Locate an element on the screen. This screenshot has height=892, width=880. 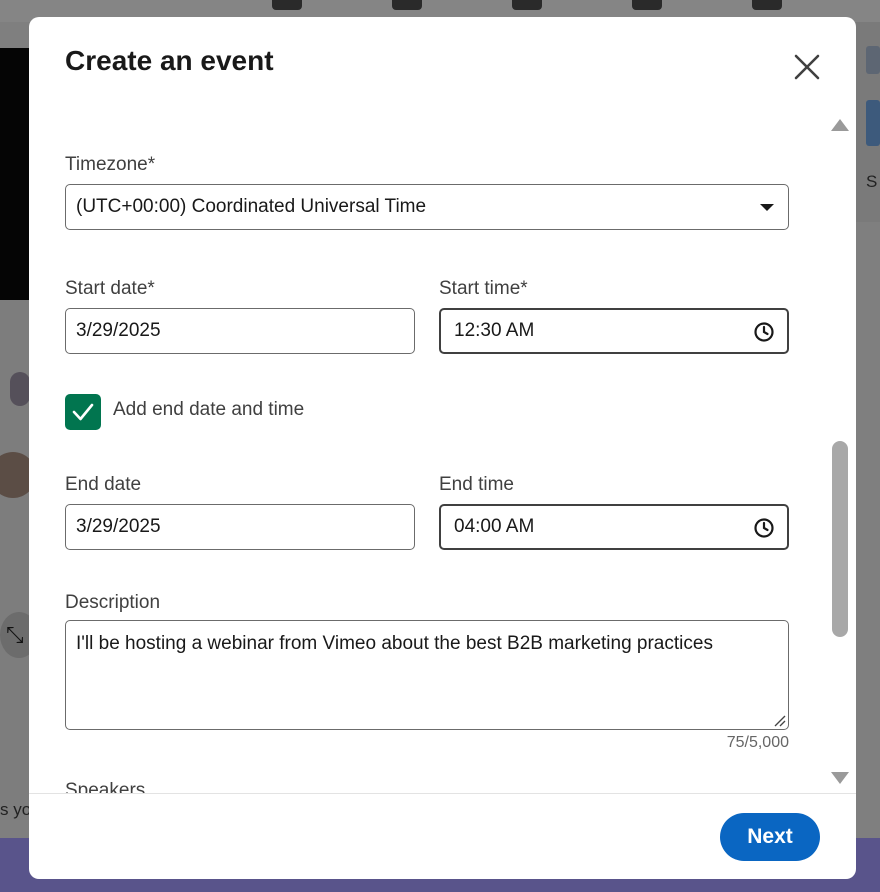
close-icon is located at coordinates (807, 67).